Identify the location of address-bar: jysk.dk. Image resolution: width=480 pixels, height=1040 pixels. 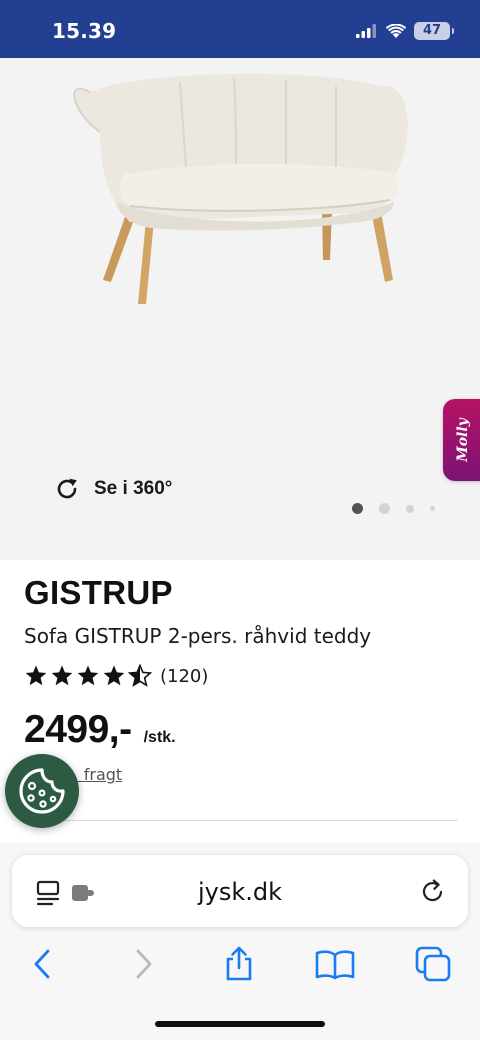
(240, 891).